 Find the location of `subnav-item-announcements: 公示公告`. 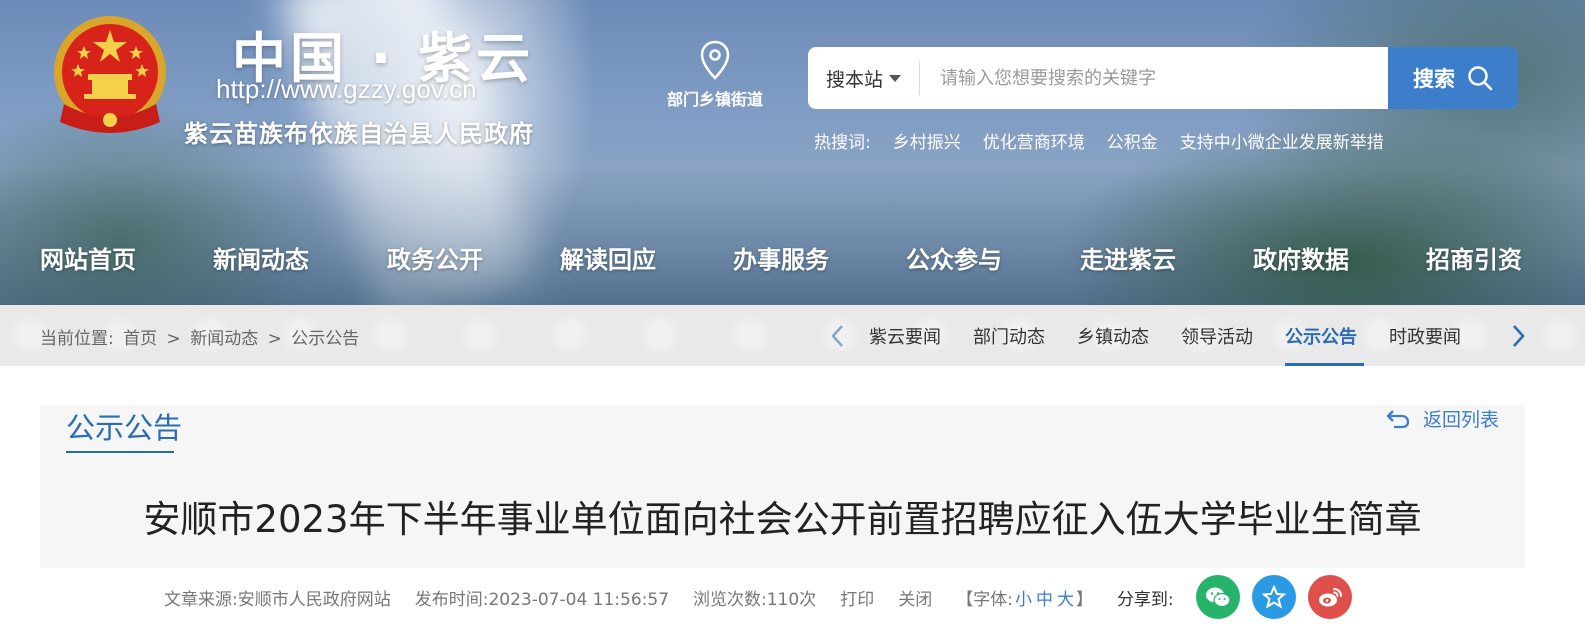

subnav-item-announcements: 公示公告 is located at coordinates (1321, 336).